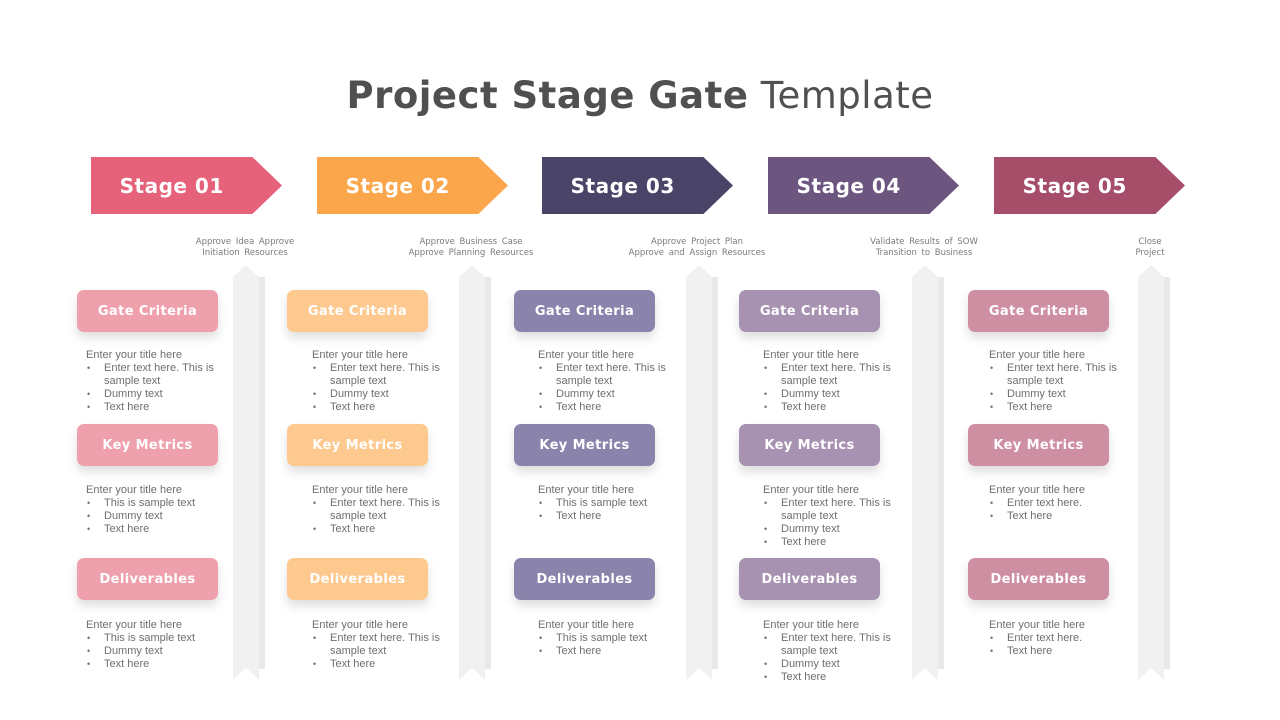  I want to click on bullet-list: Enter text here.Text here, so click(1064, 510).